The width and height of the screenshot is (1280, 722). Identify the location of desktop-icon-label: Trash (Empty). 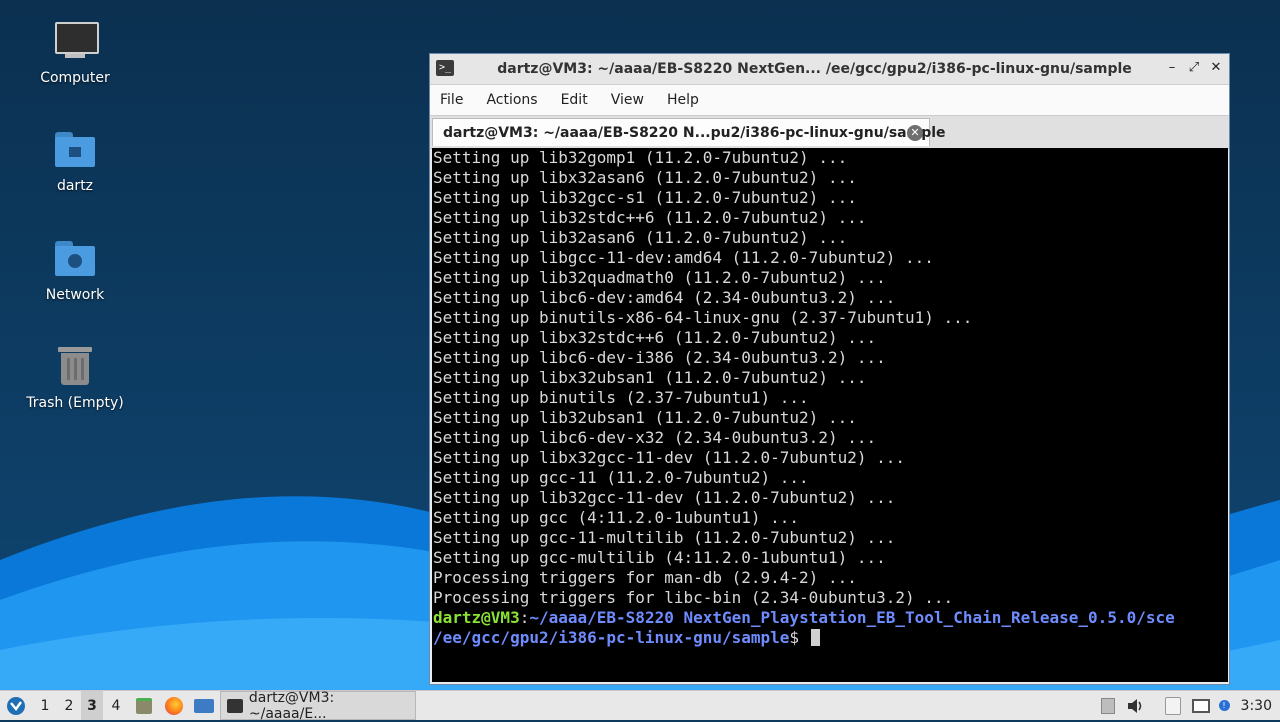
(75, 403).